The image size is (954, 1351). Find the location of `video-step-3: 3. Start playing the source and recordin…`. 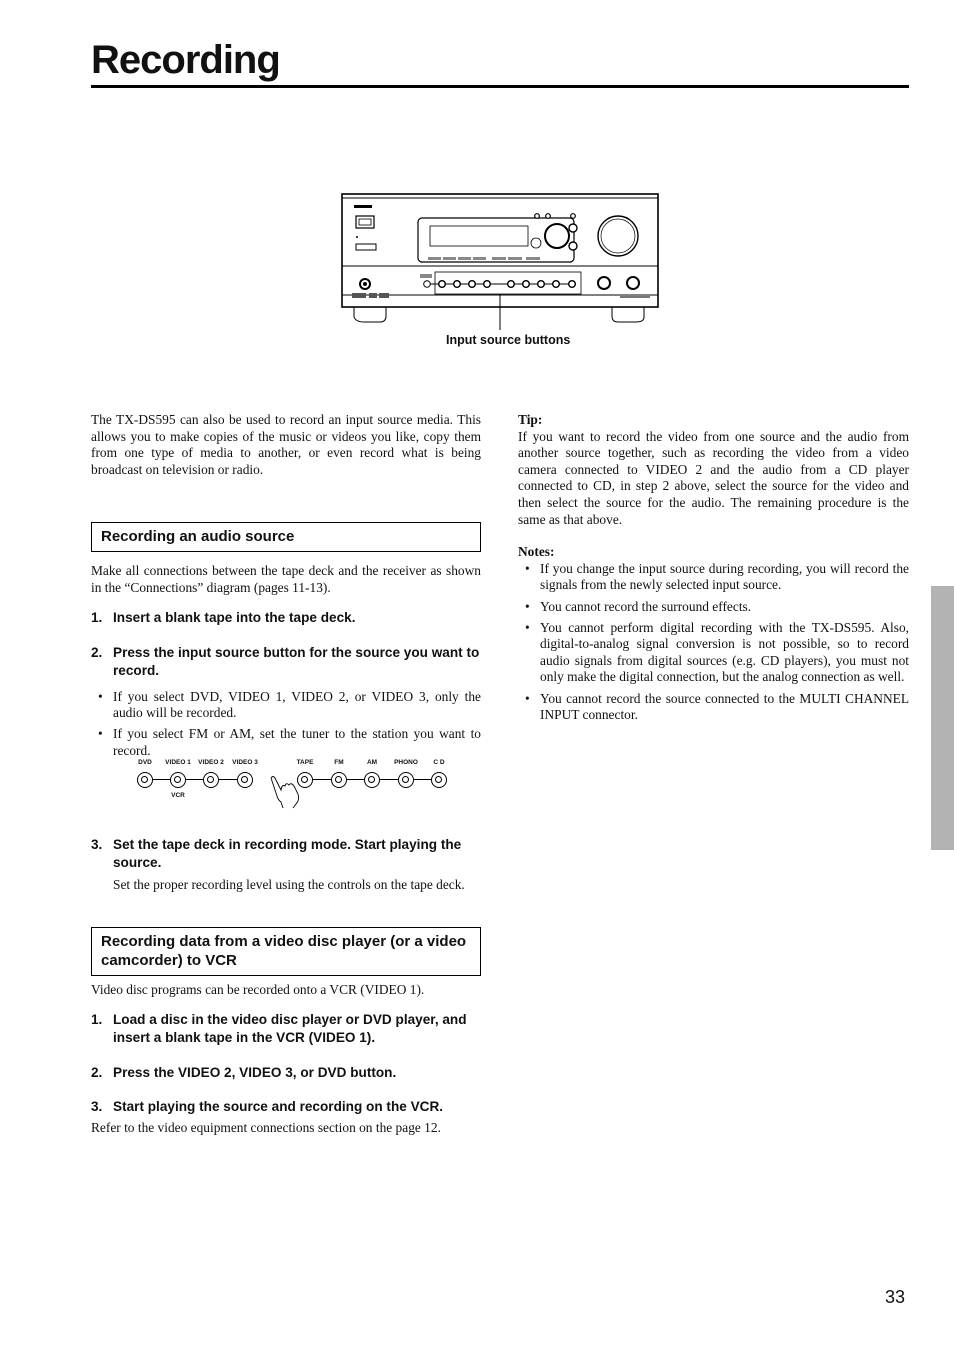

video-step-3: 3. Start playing the source and recordin… is located at coordinates (286, 1107).